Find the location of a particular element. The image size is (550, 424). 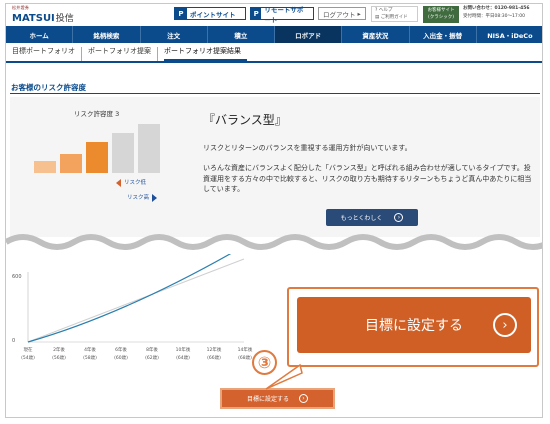

y-tick-bottom: 0 is located at coordinates (13, 341).